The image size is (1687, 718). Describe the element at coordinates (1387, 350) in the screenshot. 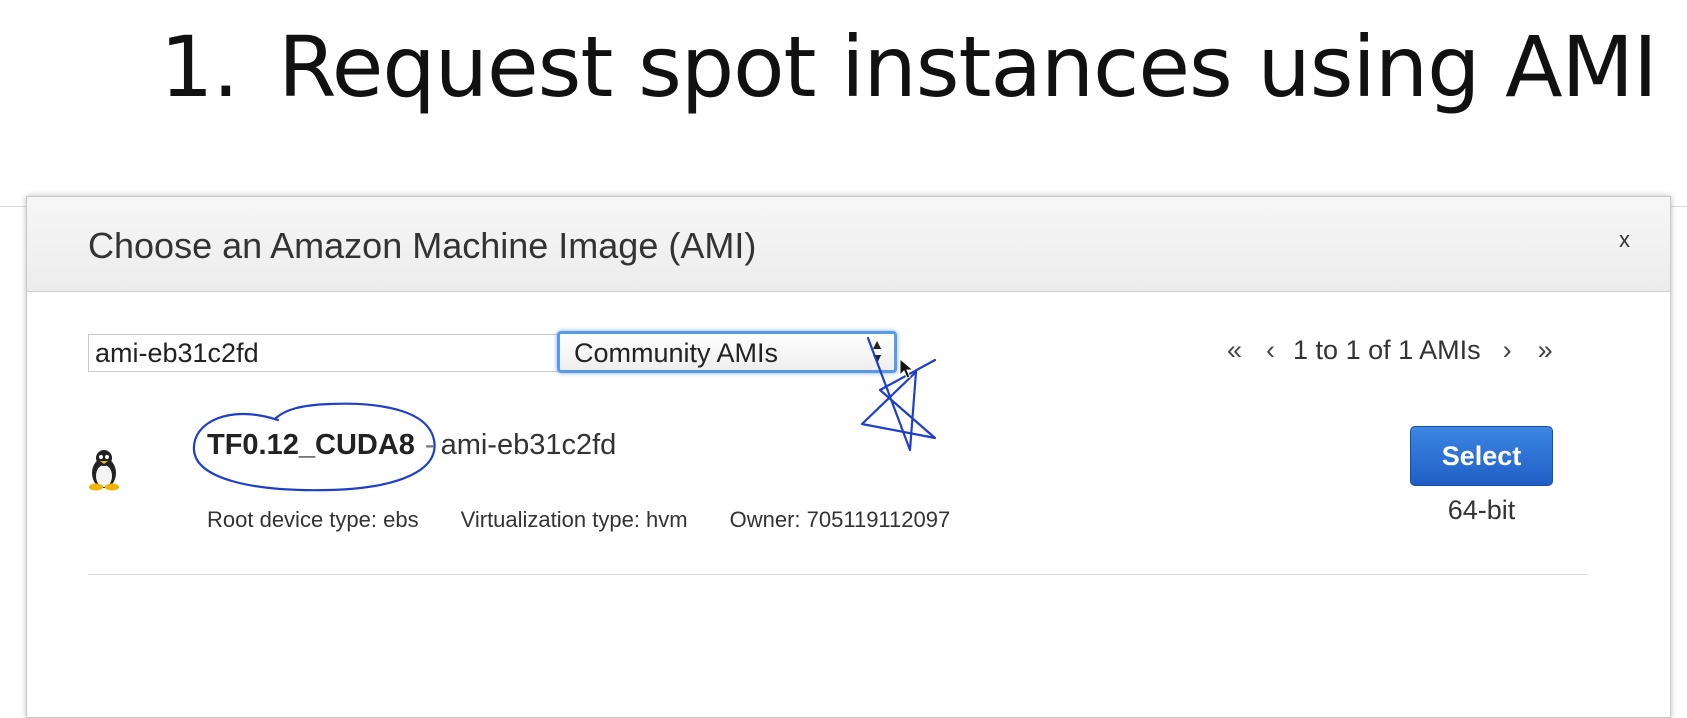

I see `page-range-text: 1 to 1 of 1 AMIs` at that location.